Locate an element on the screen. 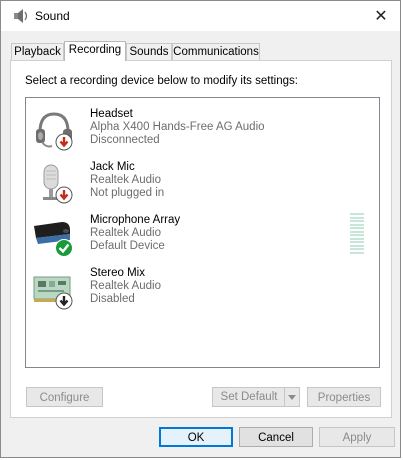 The width and height of the screenshot is (403, 460). device-status: Disabled is located at coordinates (112, 299).